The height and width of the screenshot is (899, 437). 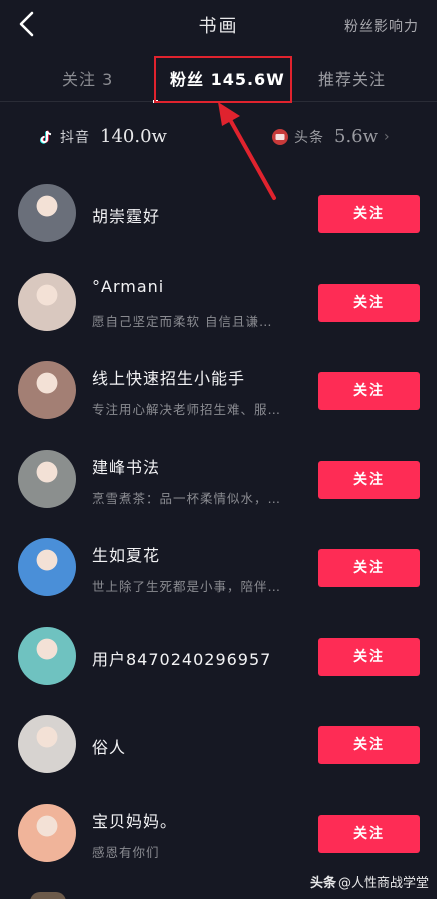 I want to click on list-item: 胡崇霆好 关注, so click(x=218, y=214).